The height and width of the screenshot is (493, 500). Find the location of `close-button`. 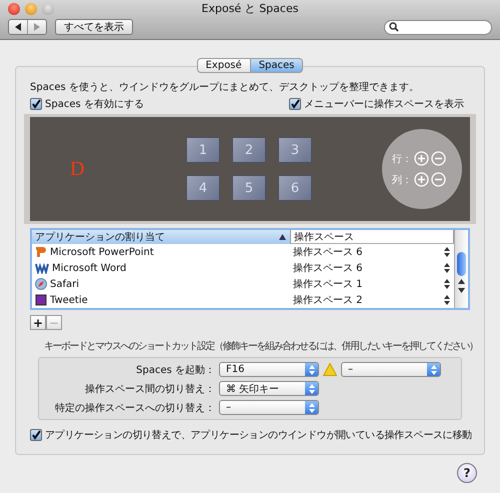

close-button is located at coordinates (14, 8).